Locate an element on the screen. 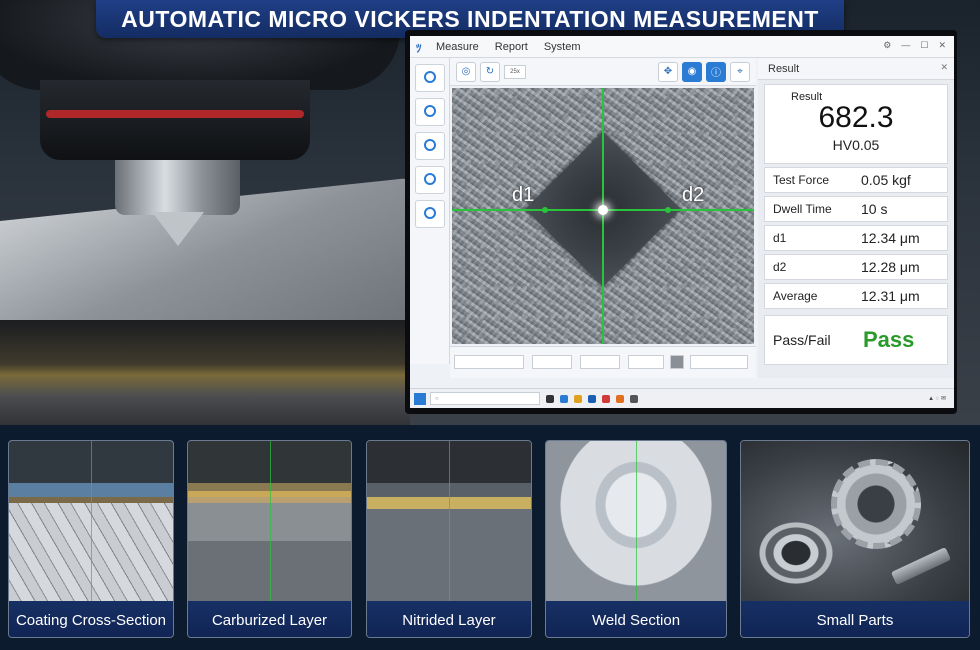 This screenshot has height=650, width=980. tile-nitrided-layer: Nitrided Layer is located at coordinates (449, 539).